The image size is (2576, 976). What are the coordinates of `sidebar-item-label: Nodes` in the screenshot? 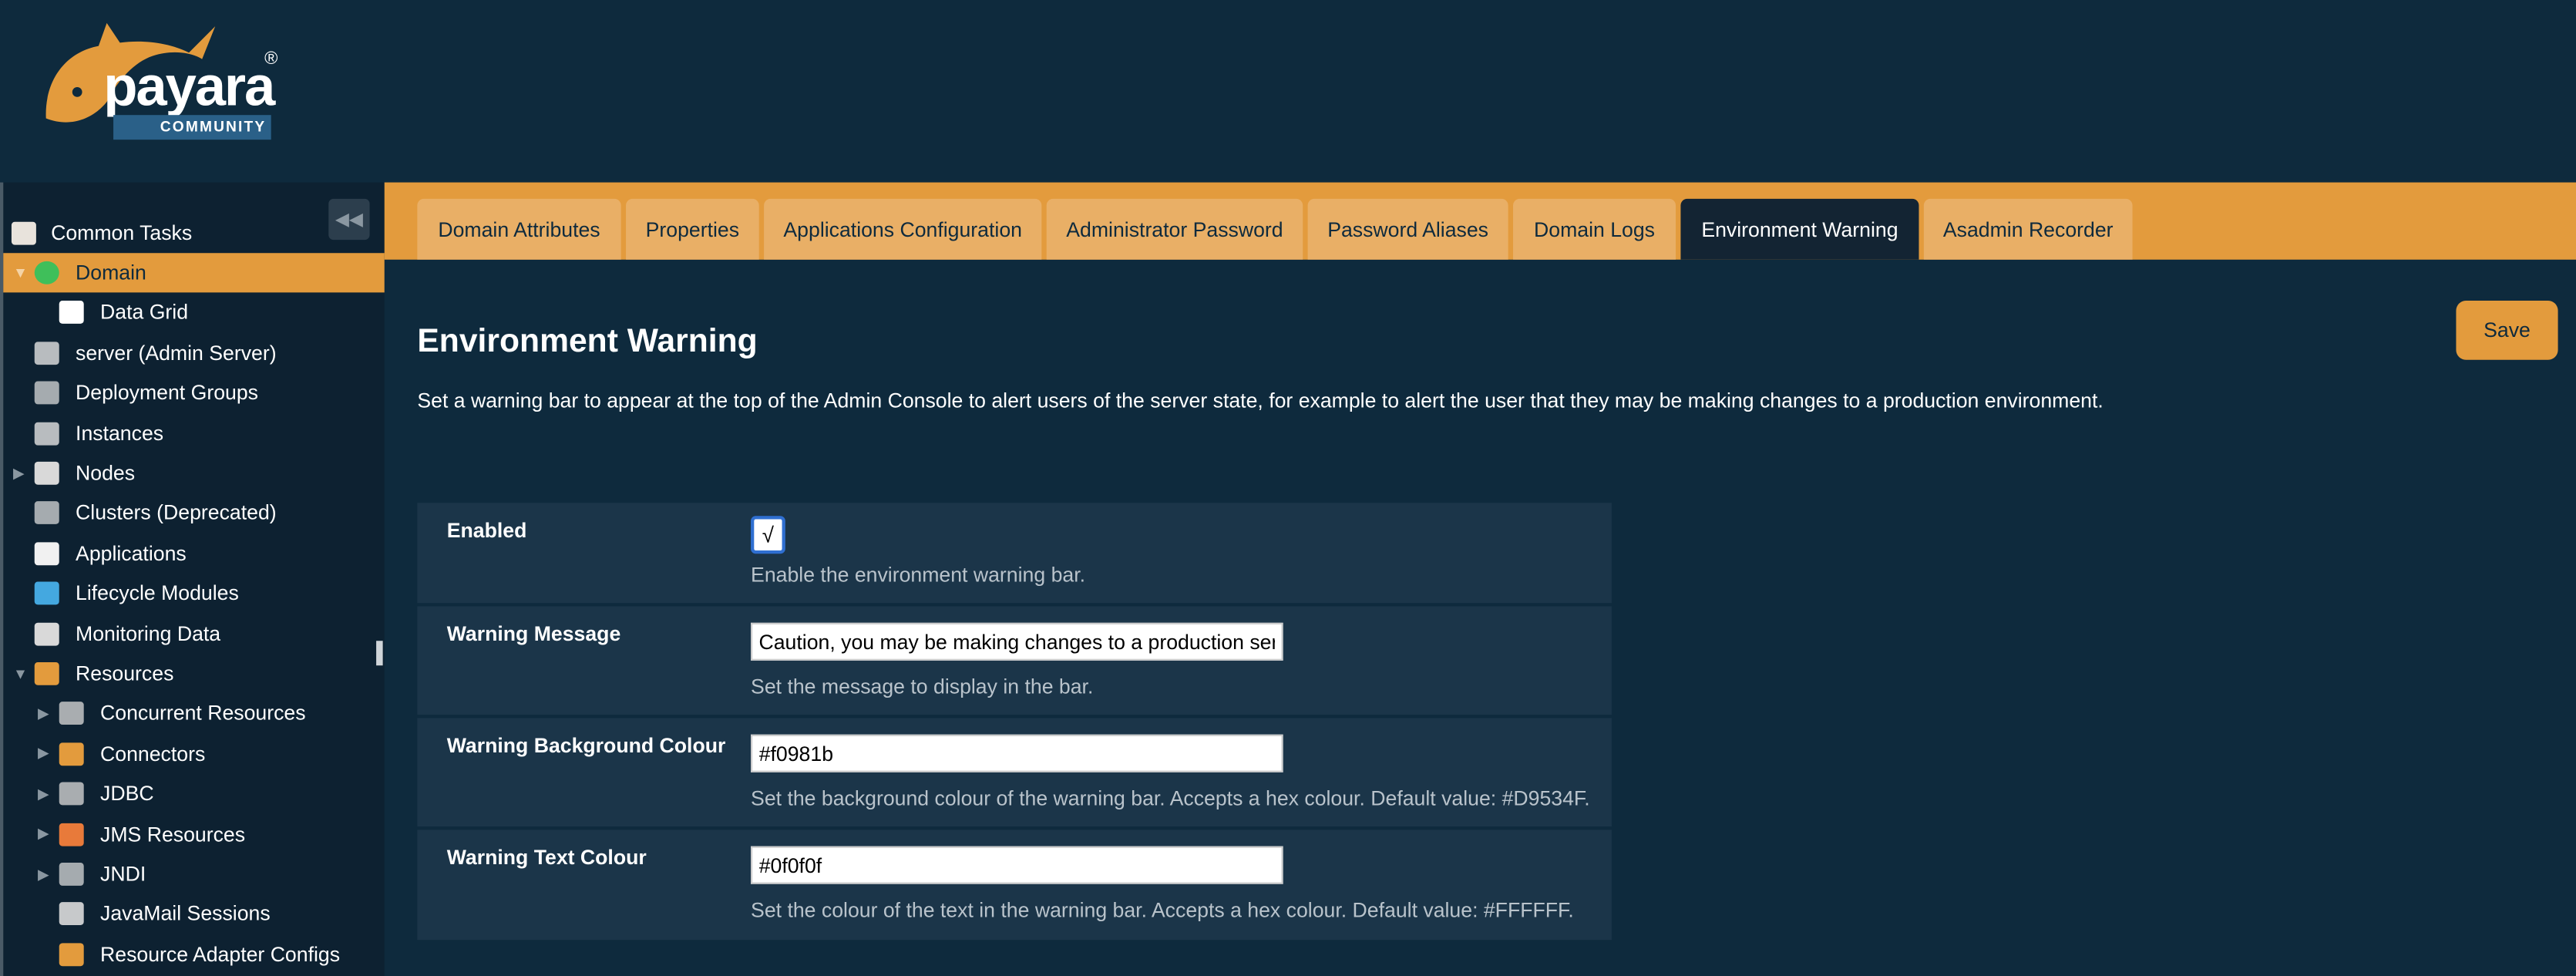 It's located at (106, 473).